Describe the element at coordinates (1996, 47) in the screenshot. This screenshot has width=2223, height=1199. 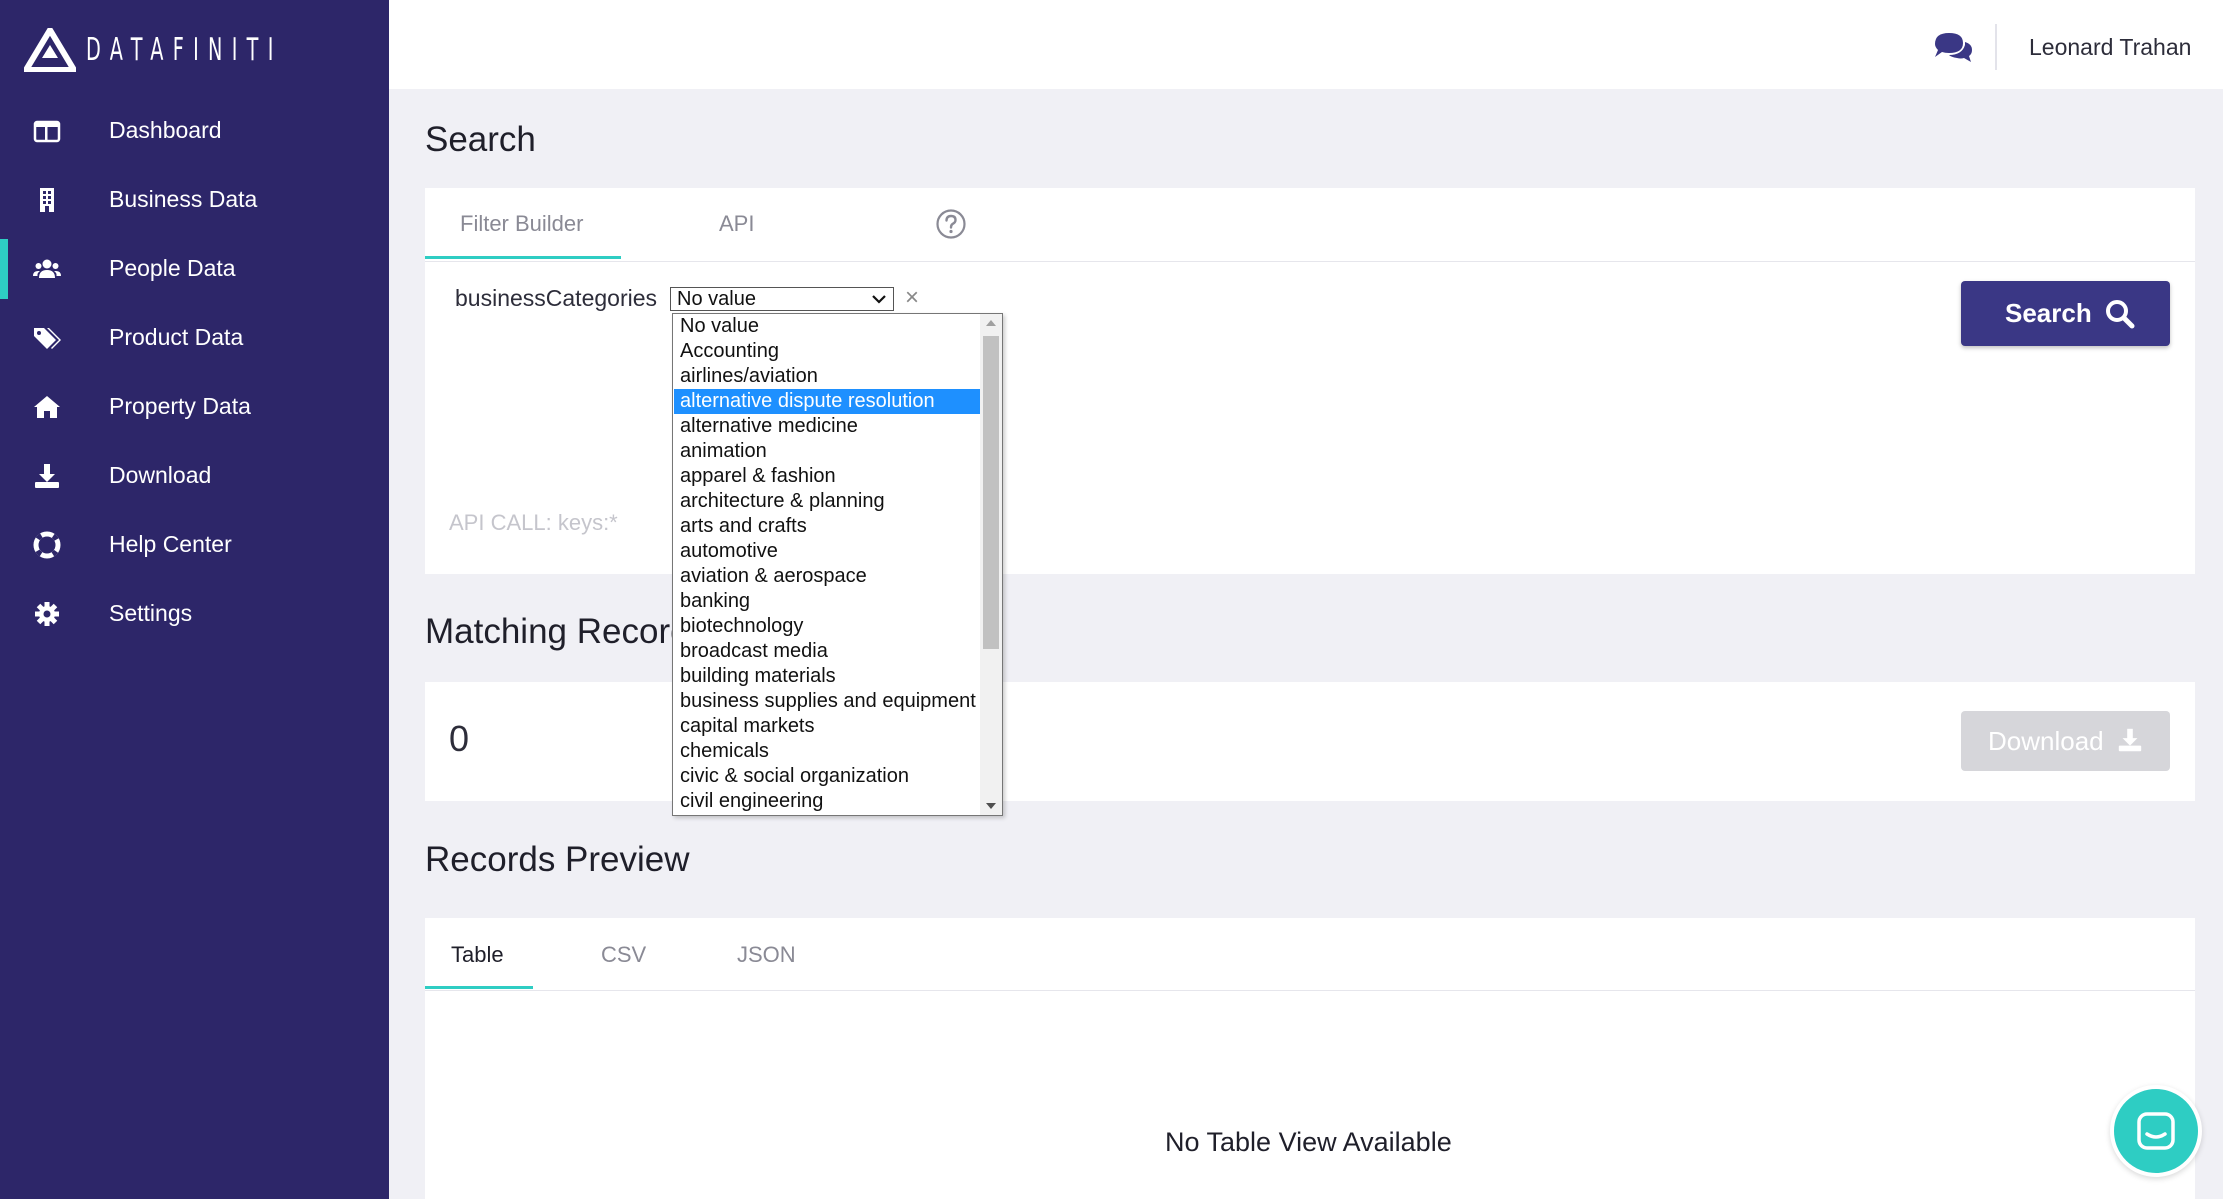
I see `header-divider` at that location.